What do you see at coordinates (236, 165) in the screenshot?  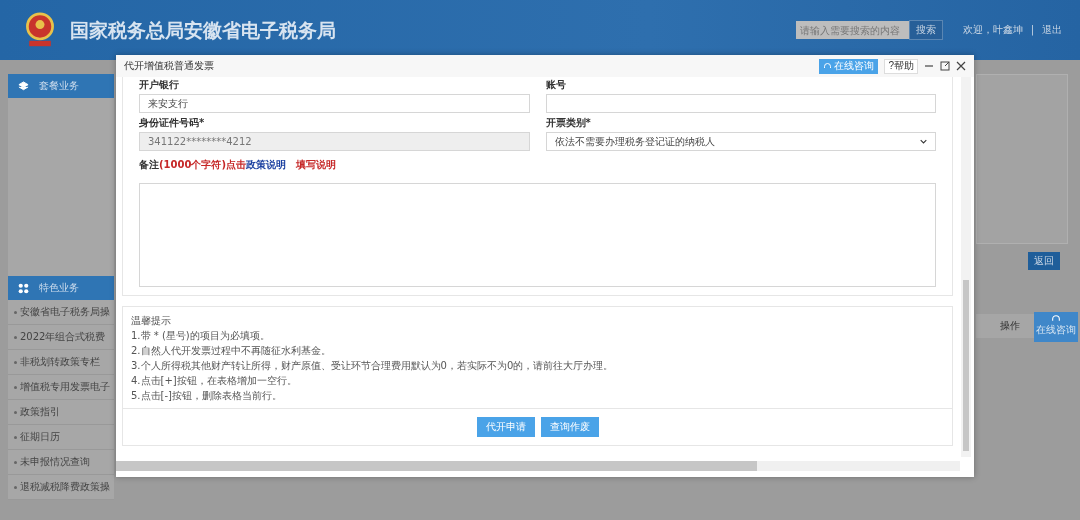 I see `hint-text: 点击` at bounding box center [236, 165].